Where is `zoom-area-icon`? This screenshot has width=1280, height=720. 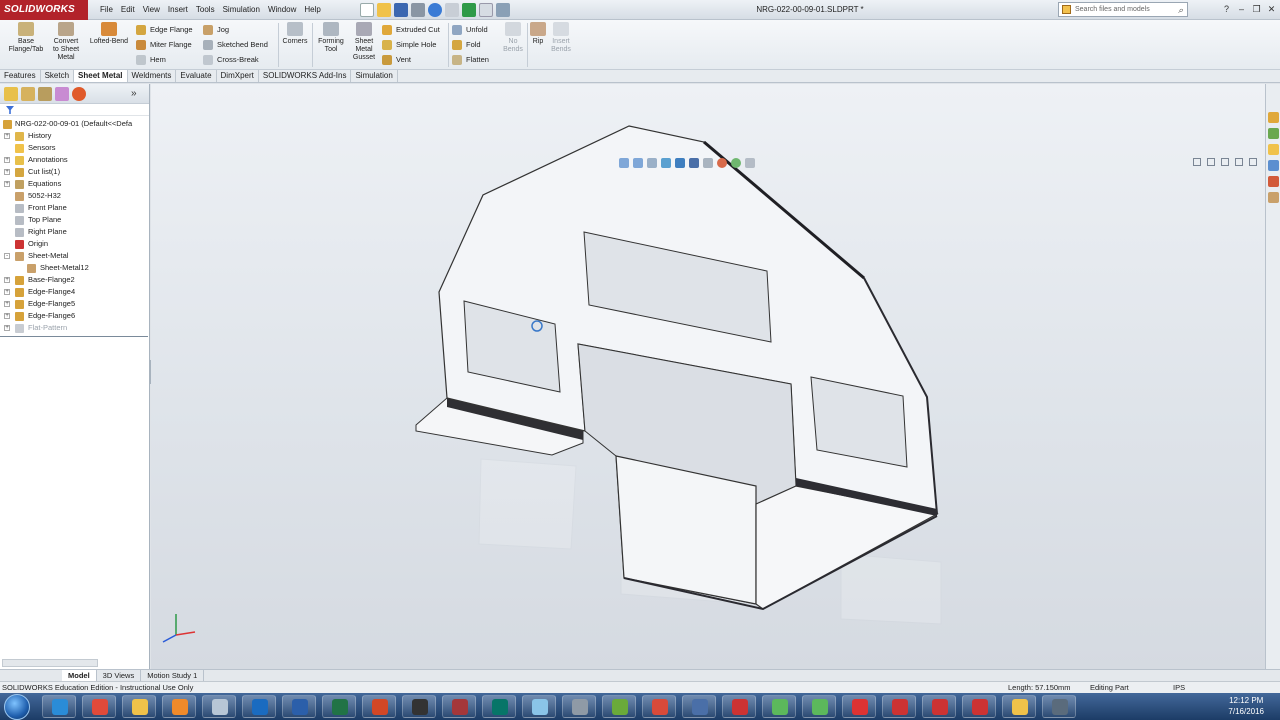
zoom-area-icon is located at coordinates (638, 163).